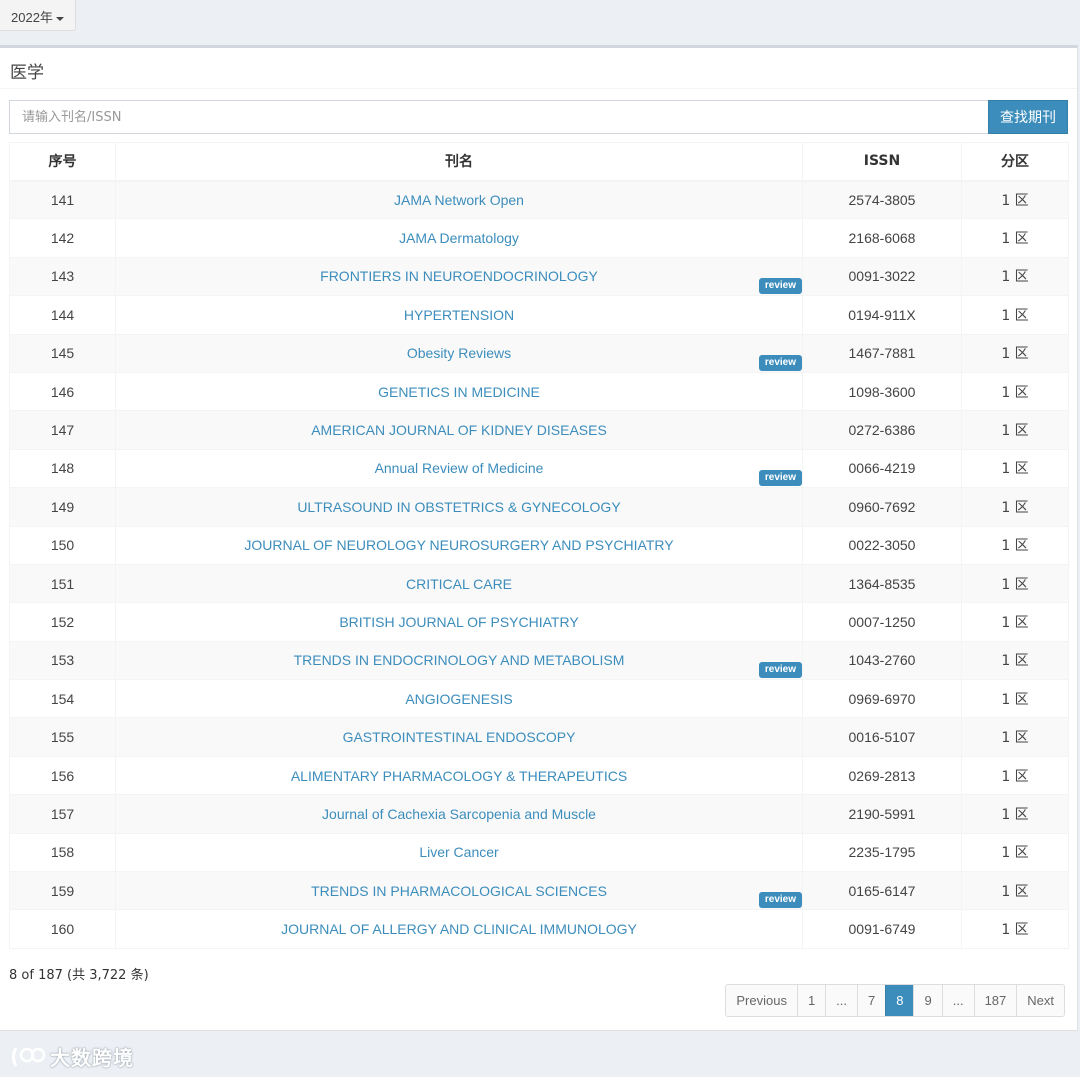 Image resolution: width=1080 pixels, height=1077 pixels. What do you see at coordinates (62, 814) in the screenshot?
I see `row-no: 157` at bounding box center [62, 814].